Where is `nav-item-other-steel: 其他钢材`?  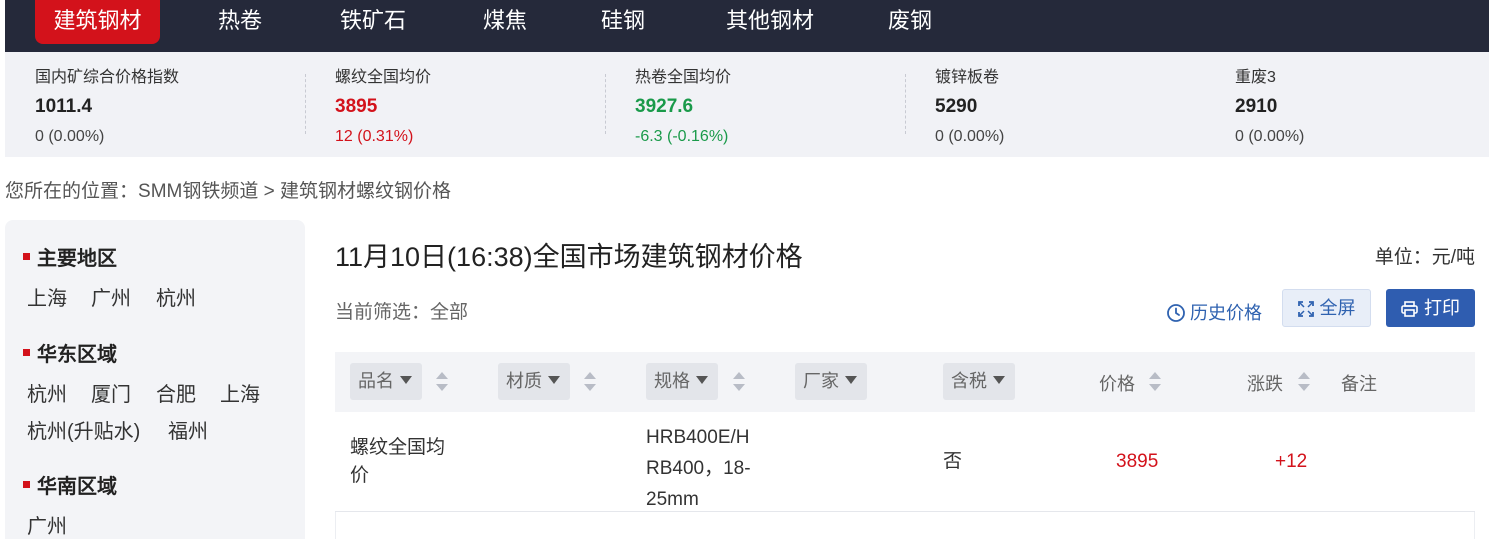 nav-item-other-steel: 其他钢材 is located at coordinates (770, 22).